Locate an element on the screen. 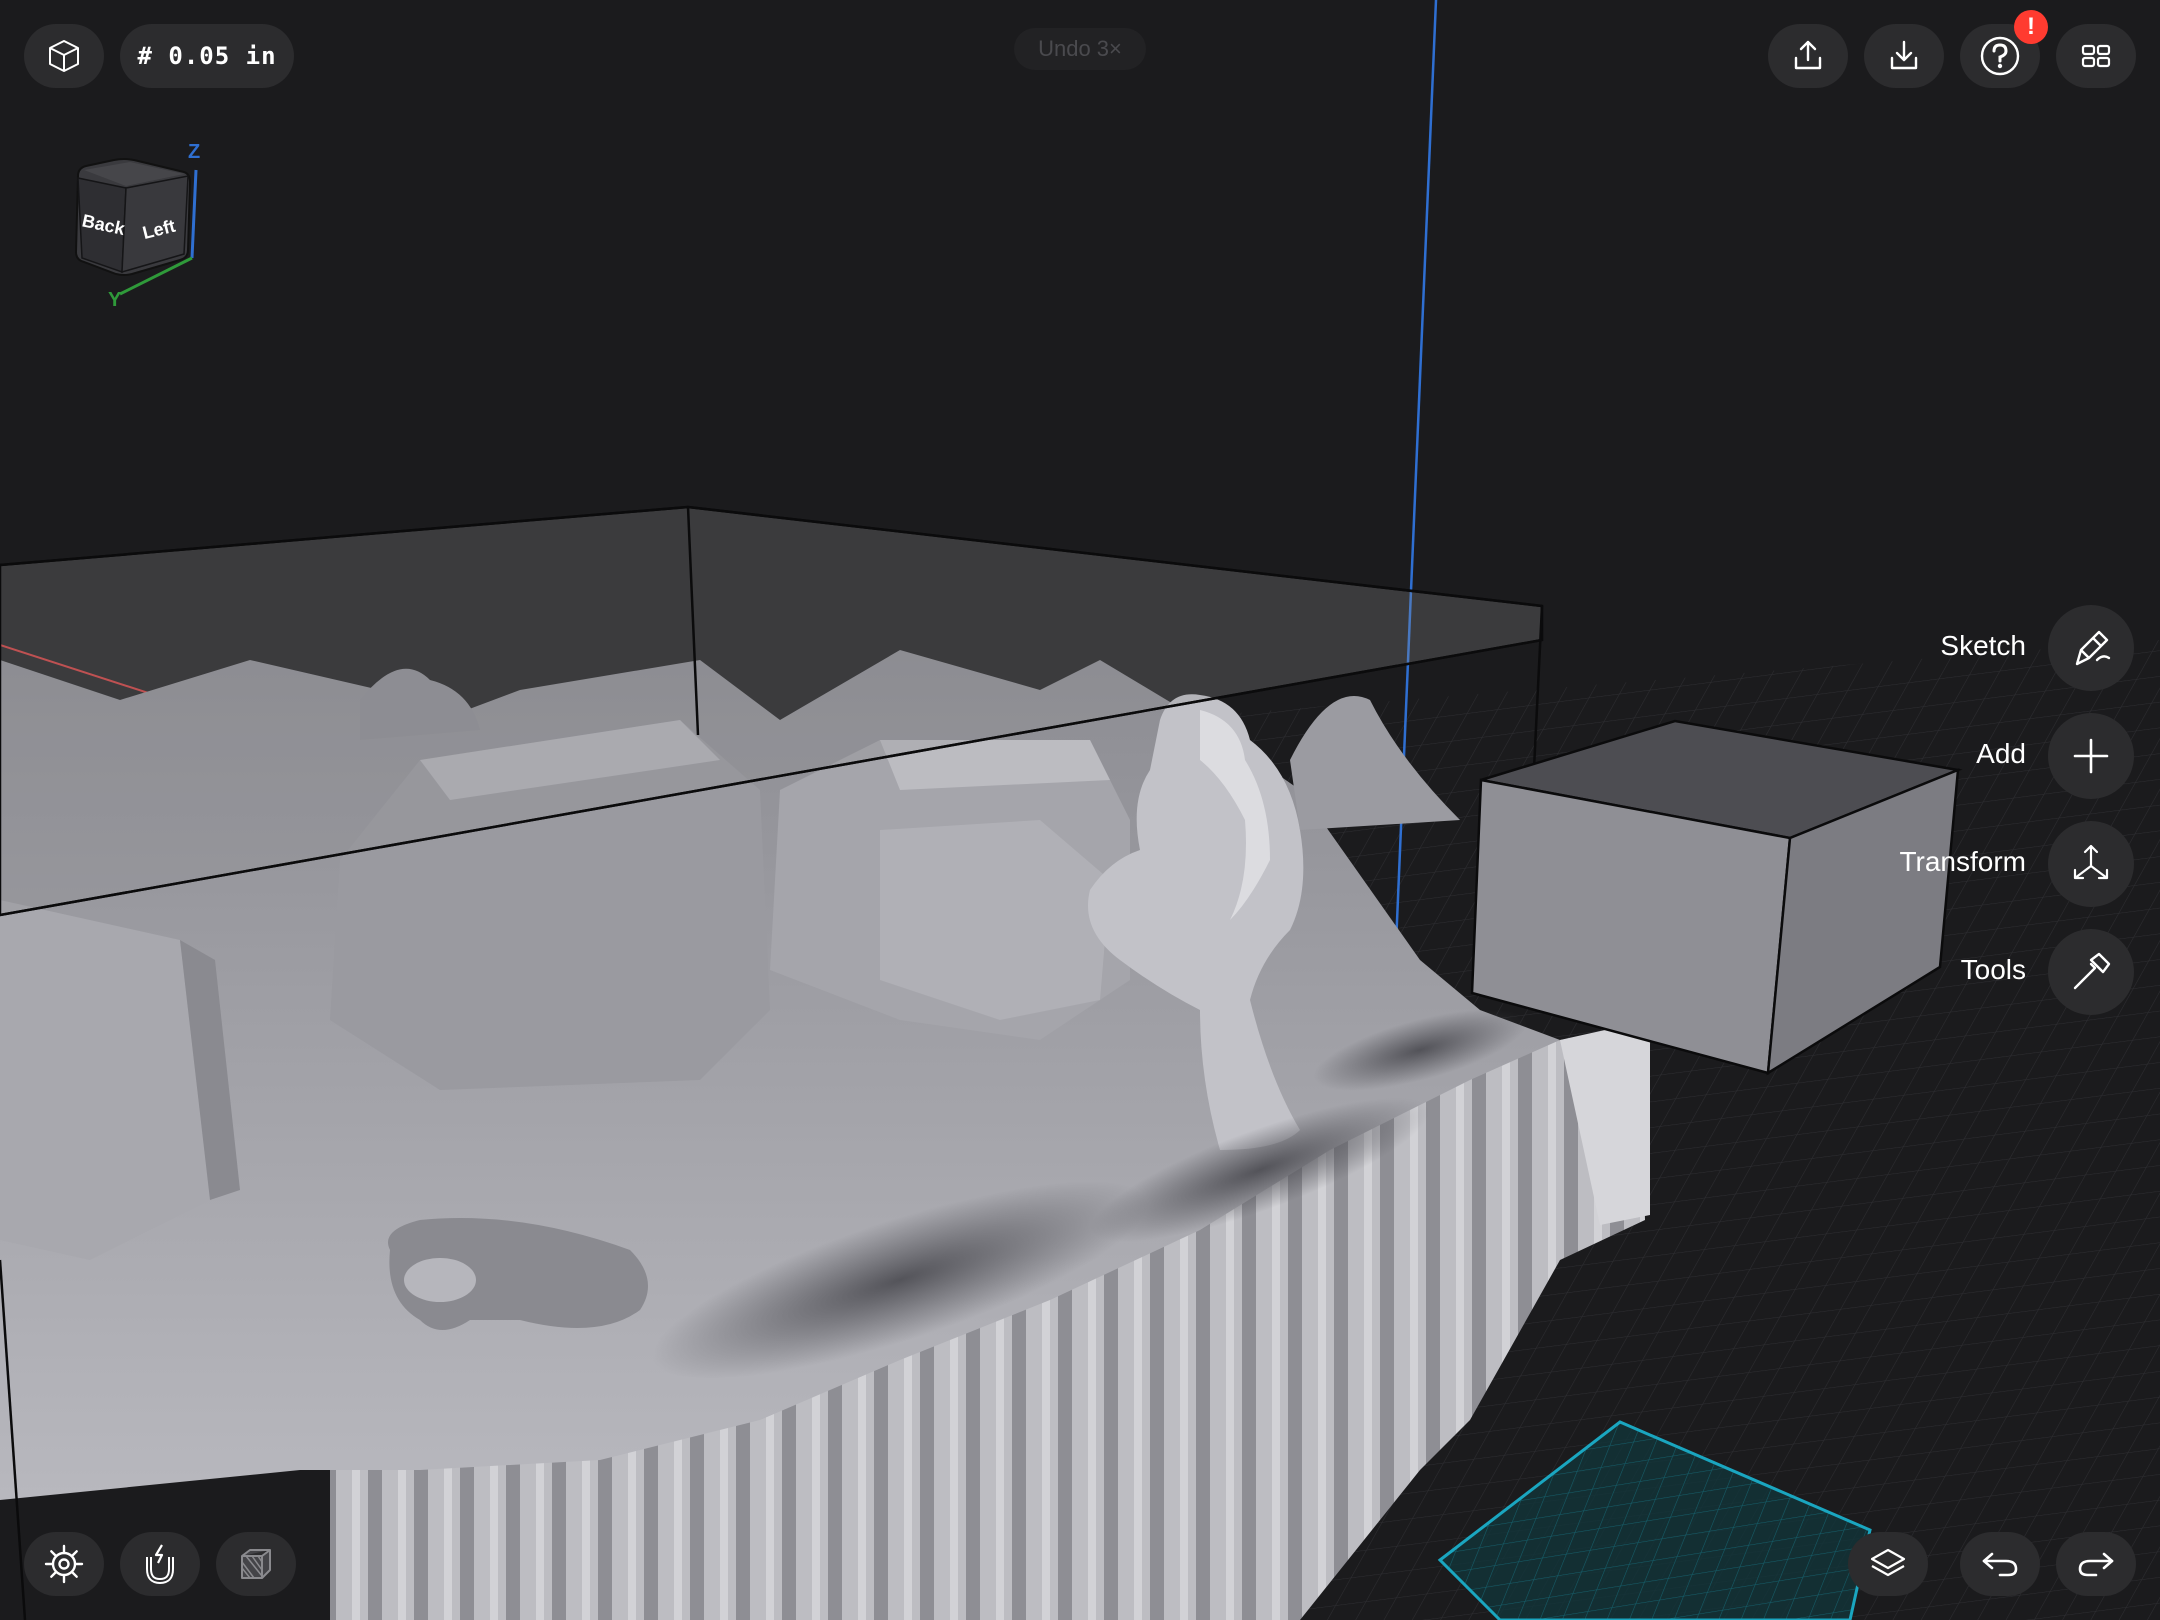  add-label: Add is located at coordinates (2001, 753).